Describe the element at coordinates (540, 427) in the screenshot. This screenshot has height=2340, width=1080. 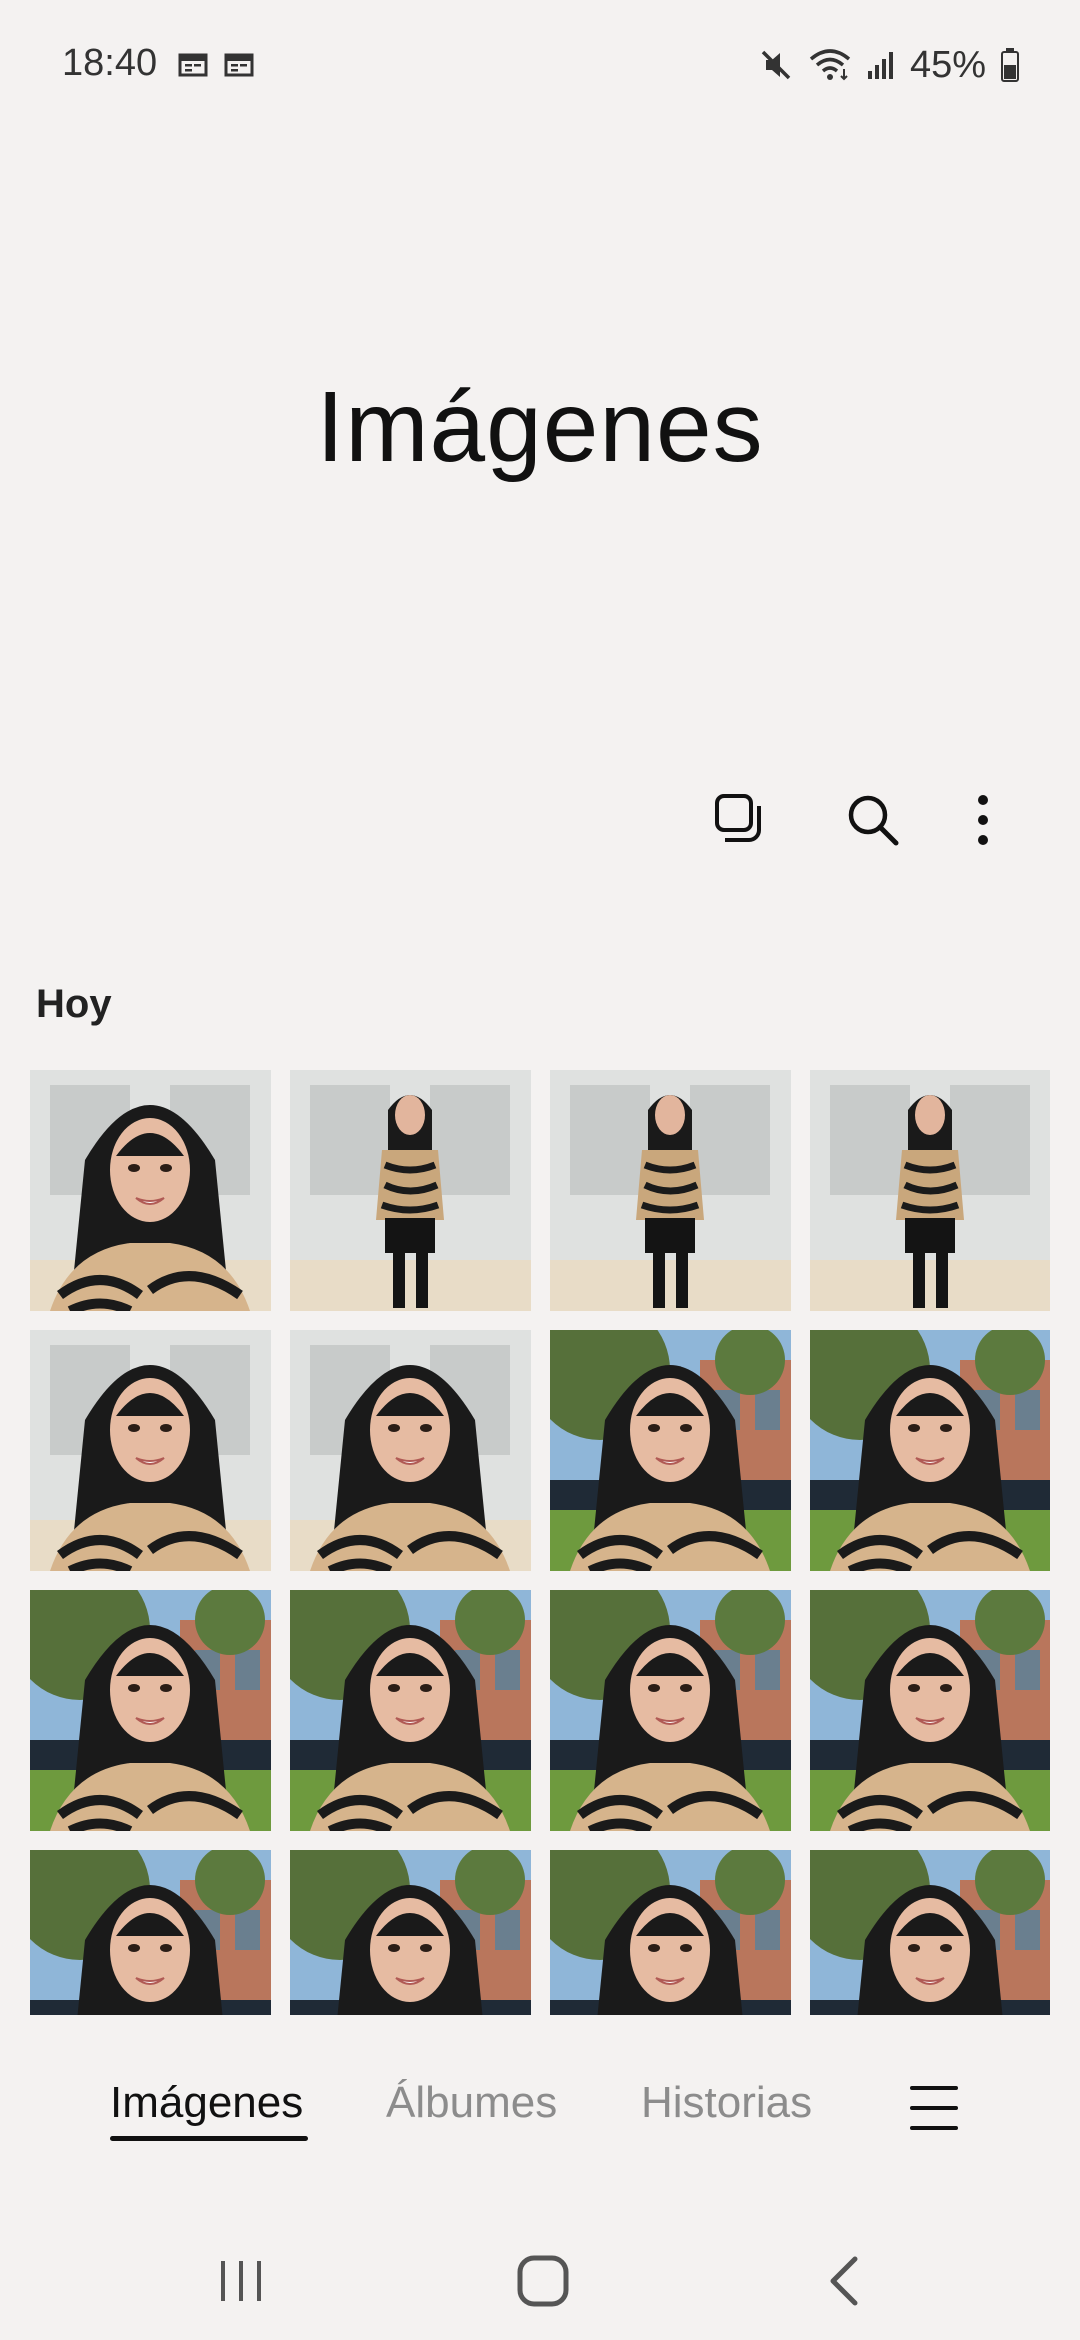
I see `page-title: Imágenes` at that location.